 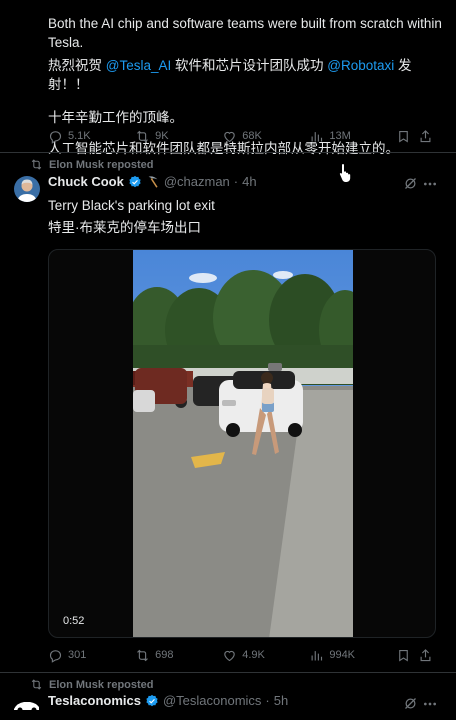 What do you see at coordinates (138, 65) in the screenshot?
I see `mention-tesla-ai: @Tesla_AI` at bounding box center [138, 65].